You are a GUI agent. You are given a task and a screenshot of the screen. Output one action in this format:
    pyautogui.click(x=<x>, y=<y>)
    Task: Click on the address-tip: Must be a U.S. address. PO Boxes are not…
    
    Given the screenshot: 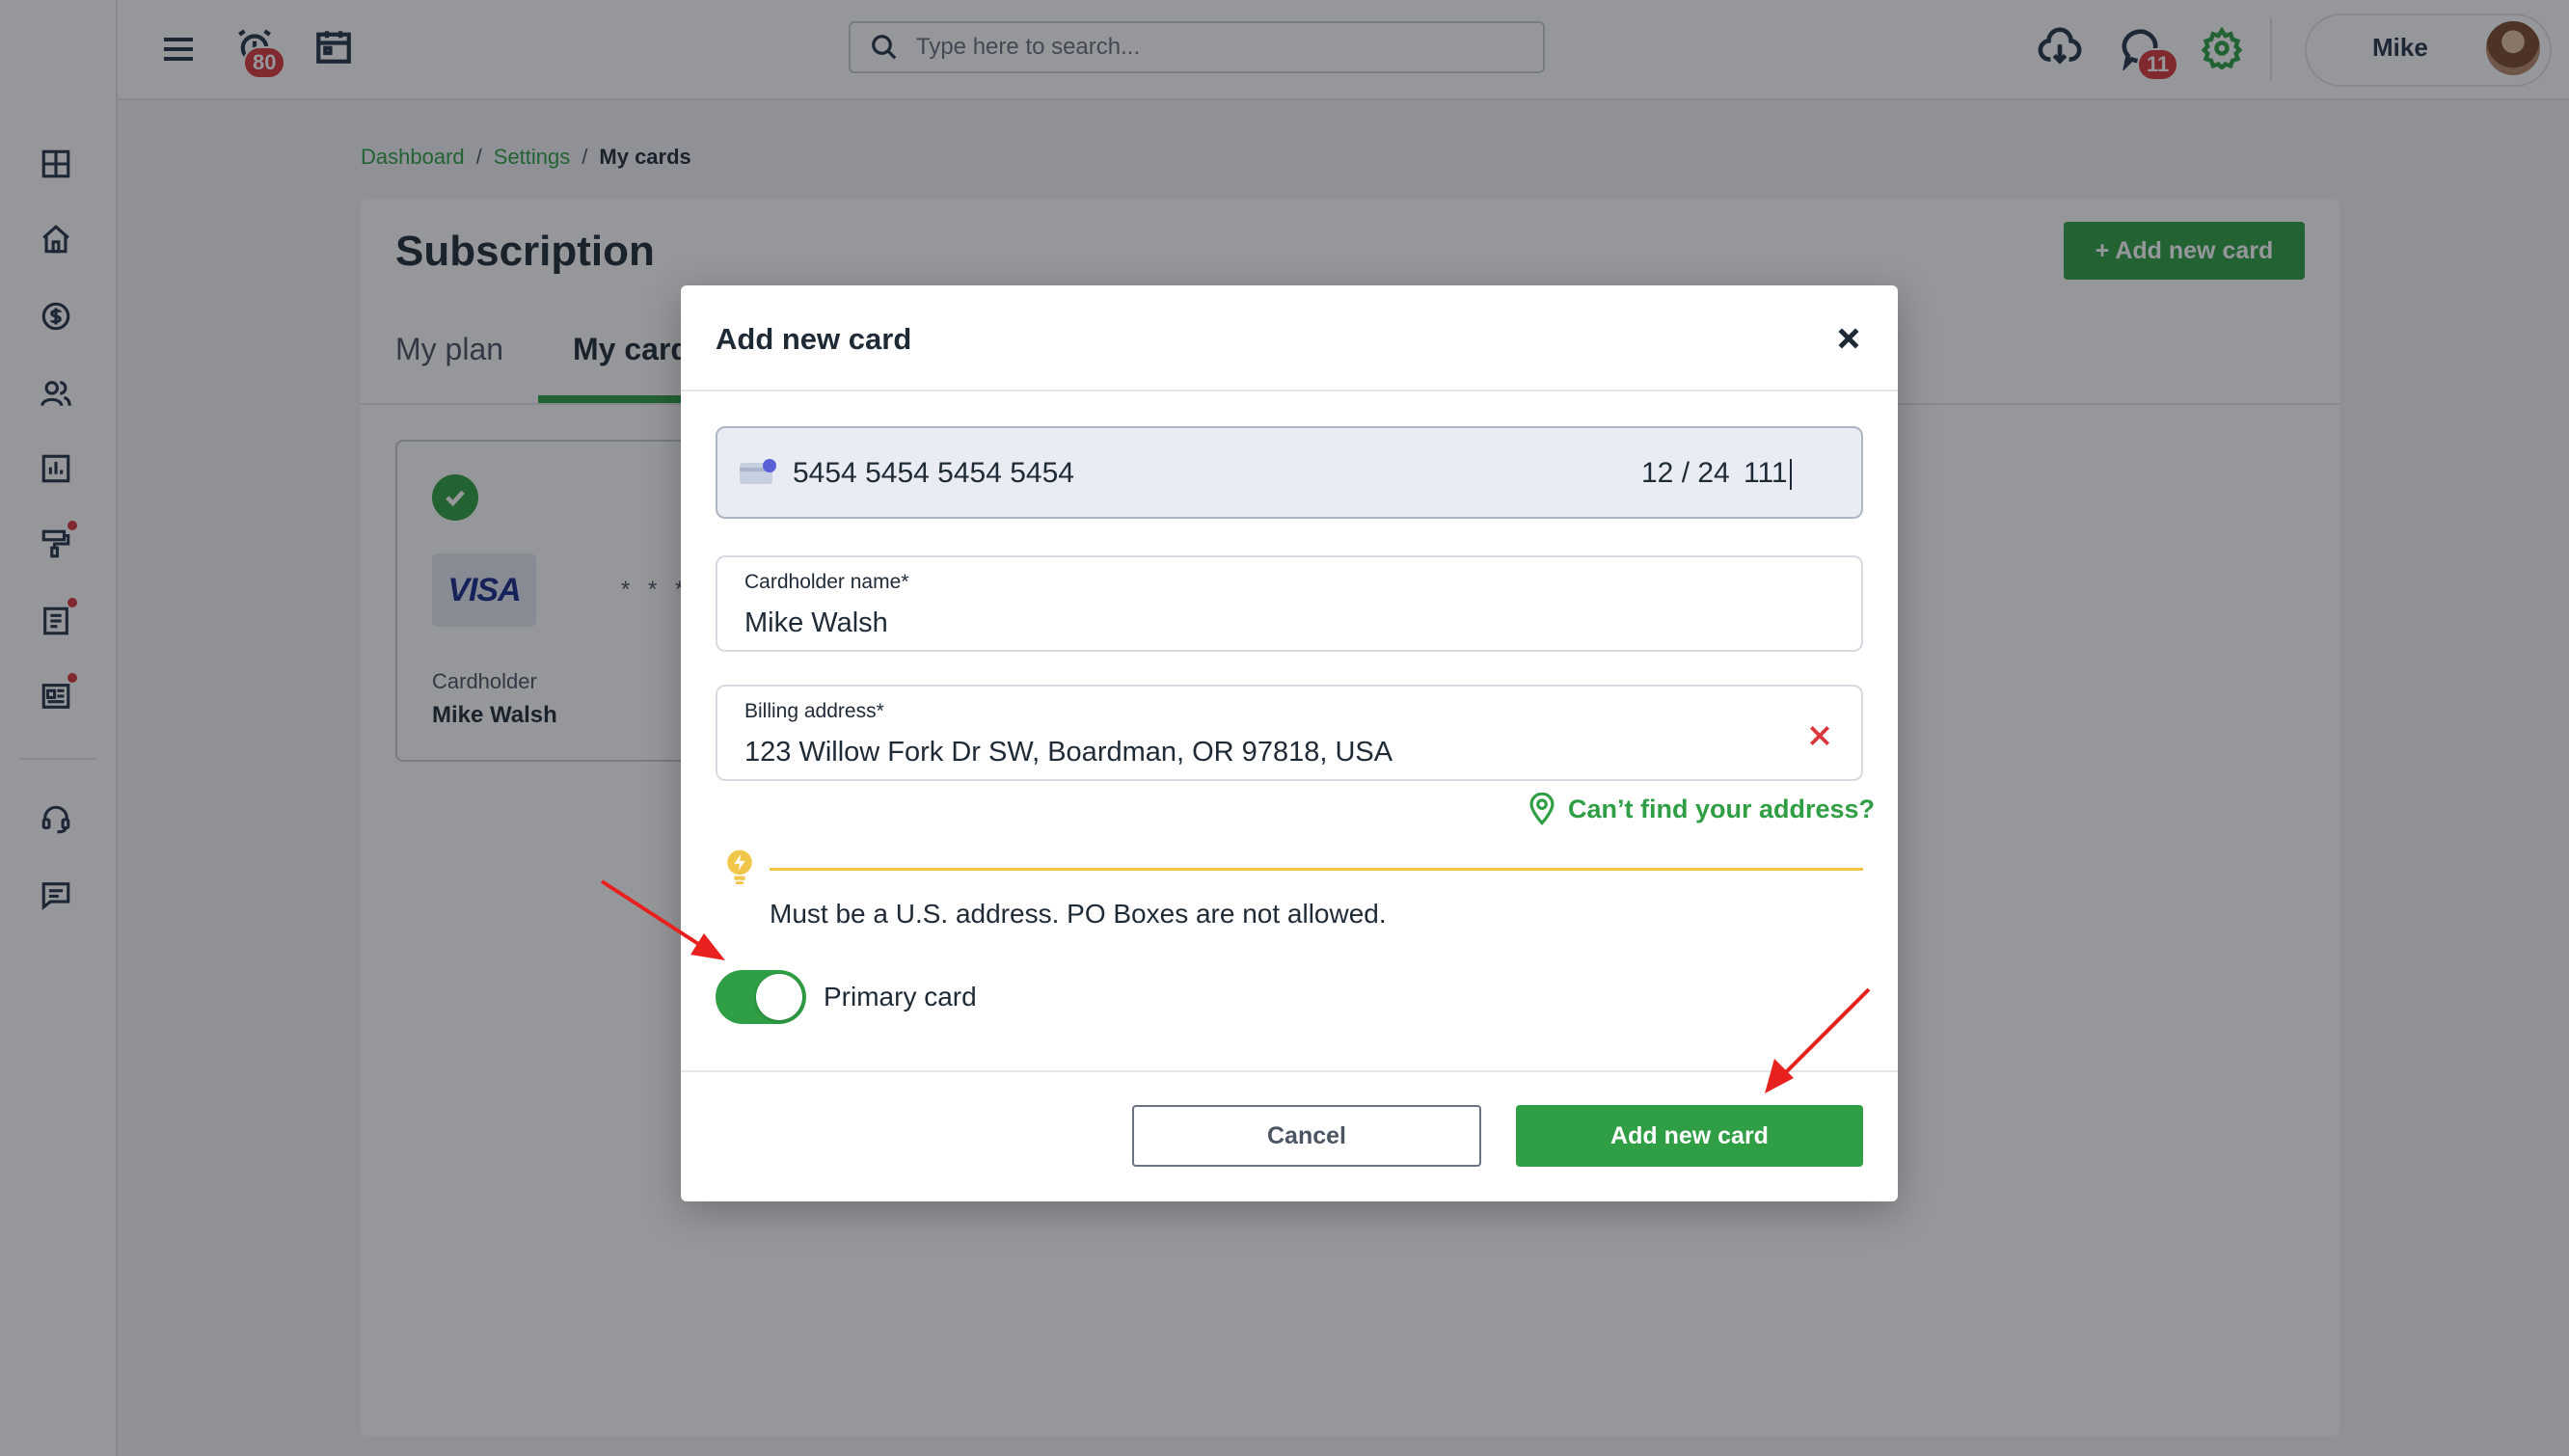 What is the action you would take?
    pyautogui.click(x=1079, y=914)
    